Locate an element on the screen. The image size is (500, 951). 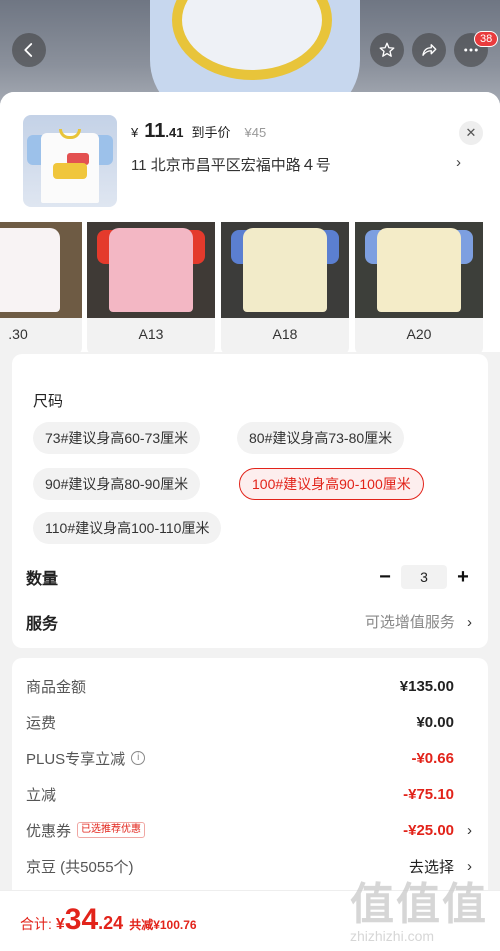
price-currency: ¥ is located at coordinates (135, 132).